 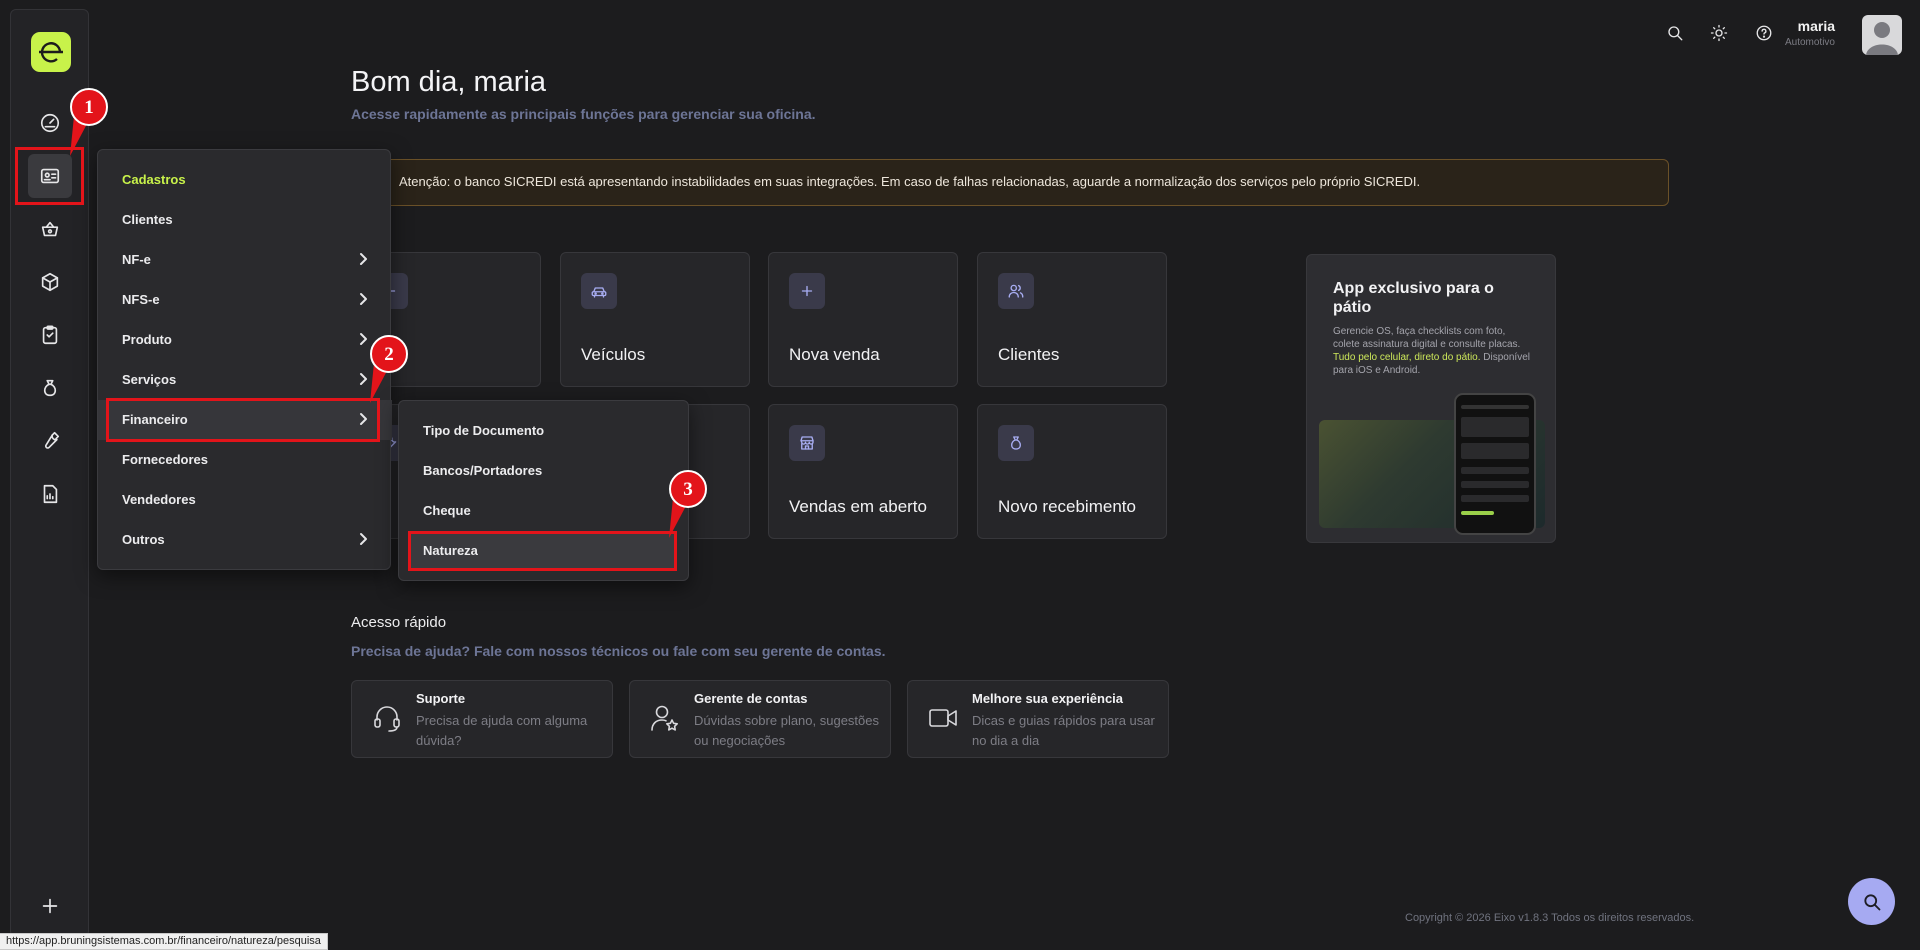 What do you see at coordinates (50, 229) in the screenshot?
I see `basket-icon` at bounding box center [50, 229].